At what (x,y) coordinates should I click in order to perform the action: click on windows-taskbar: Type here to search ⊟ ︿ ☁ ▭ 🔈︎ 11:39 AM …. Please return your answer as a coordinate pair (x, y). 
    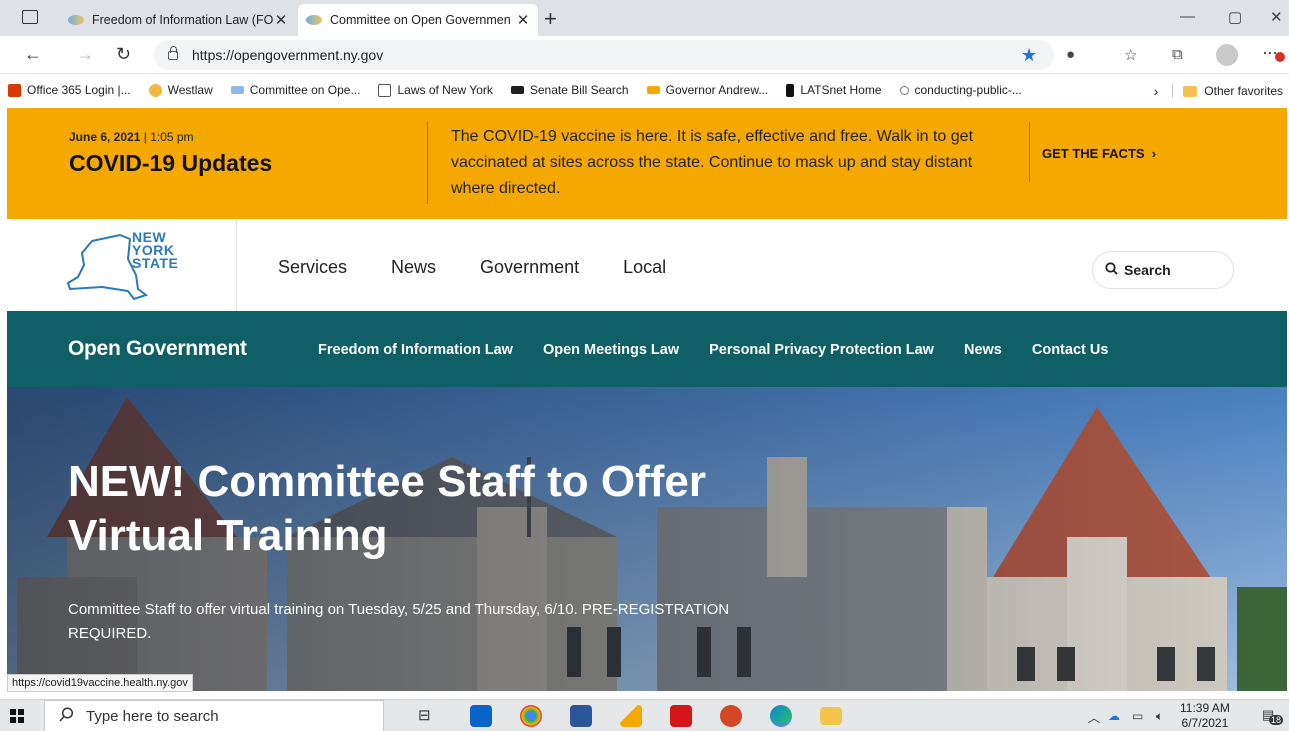
    Looking at the image, I should click on (644, 715).